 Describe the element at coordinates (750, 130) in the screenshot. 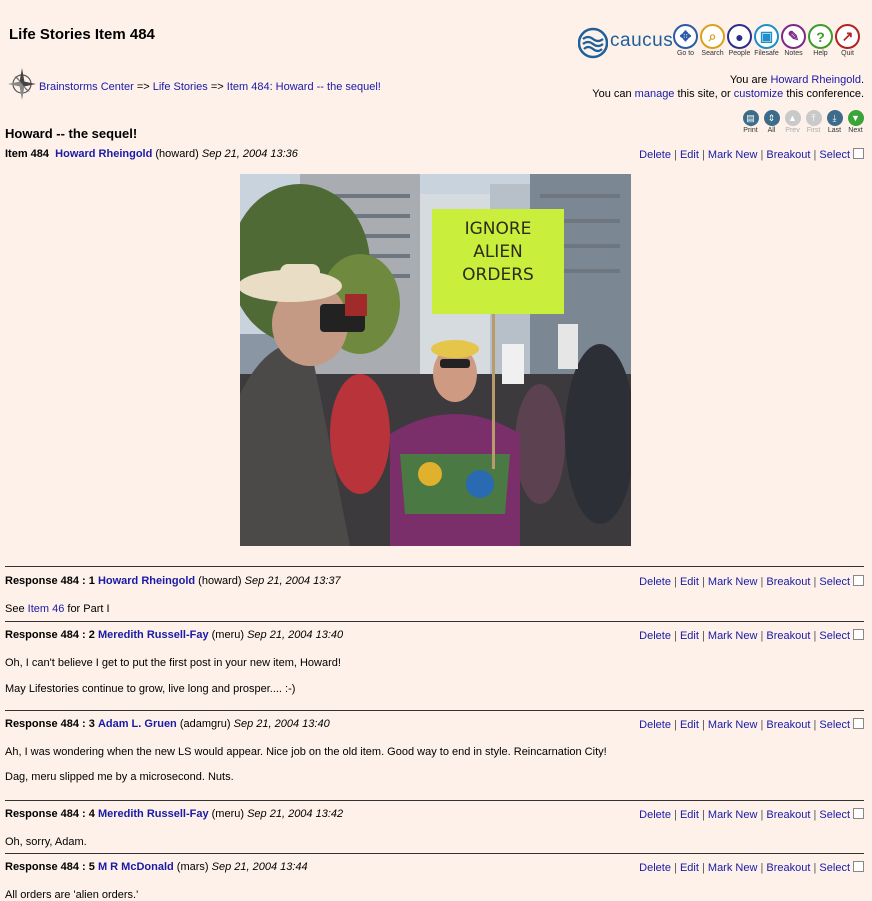

I see `nav-label: Print` at that location.